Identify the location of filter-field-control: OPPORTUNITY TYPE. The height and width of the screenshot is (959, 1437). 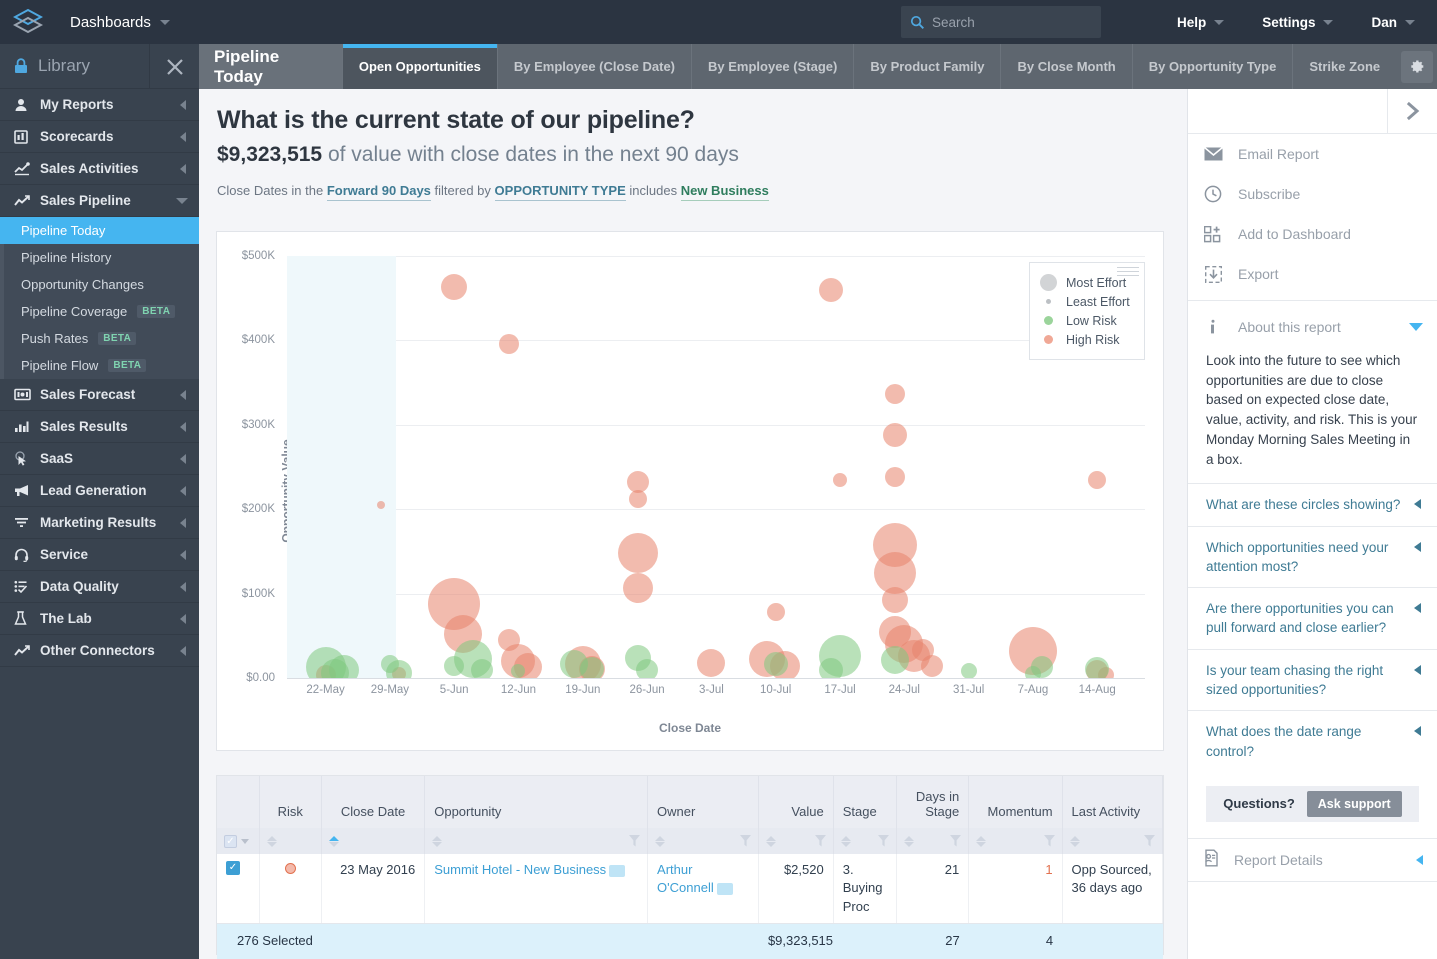
(560, 192).